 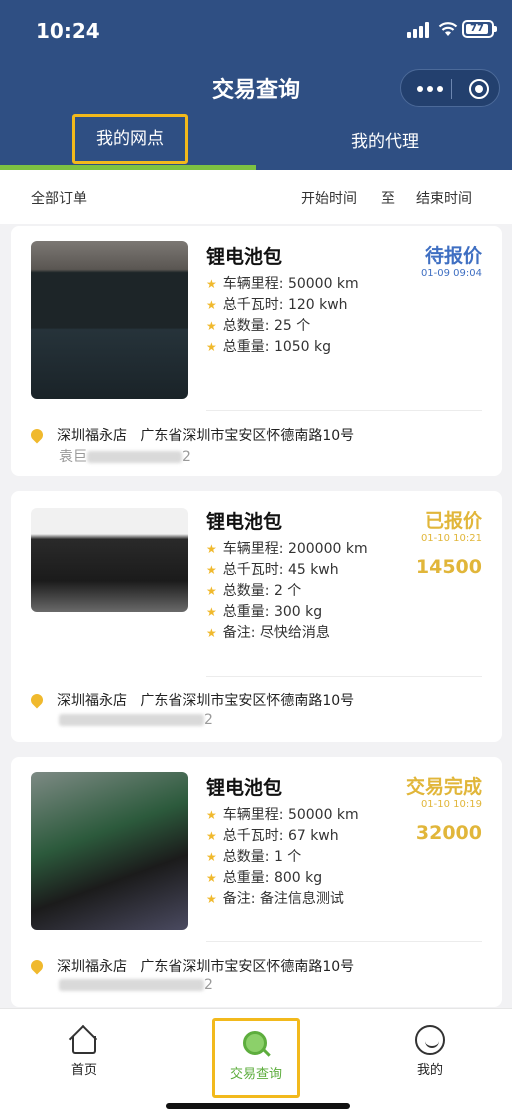 What do you see at coordinates (448, 29) in the screenshot?
I see `wifi-icon` at bounding box center [448, 29].